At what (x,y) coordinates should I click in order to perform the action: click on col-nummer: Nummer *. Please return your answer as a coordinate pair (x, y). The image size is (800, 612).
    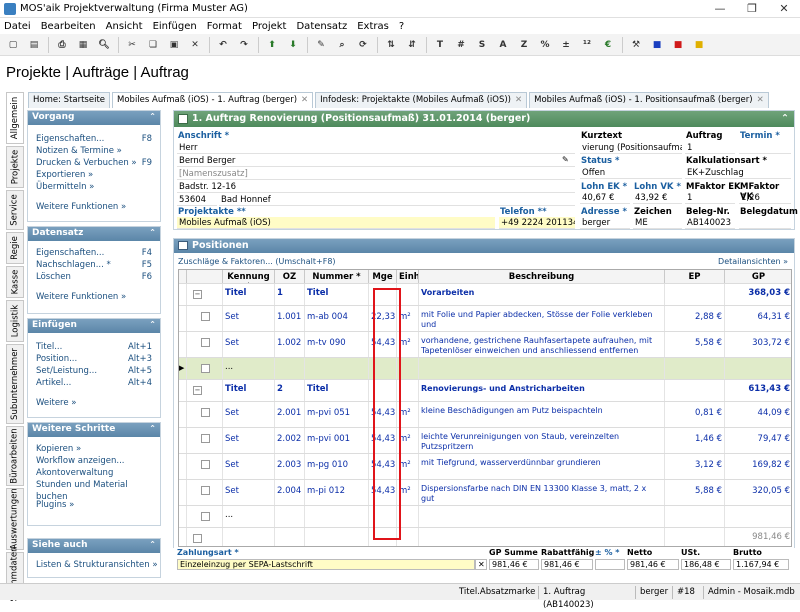
    Looking at the image, I should click on (337, 276).